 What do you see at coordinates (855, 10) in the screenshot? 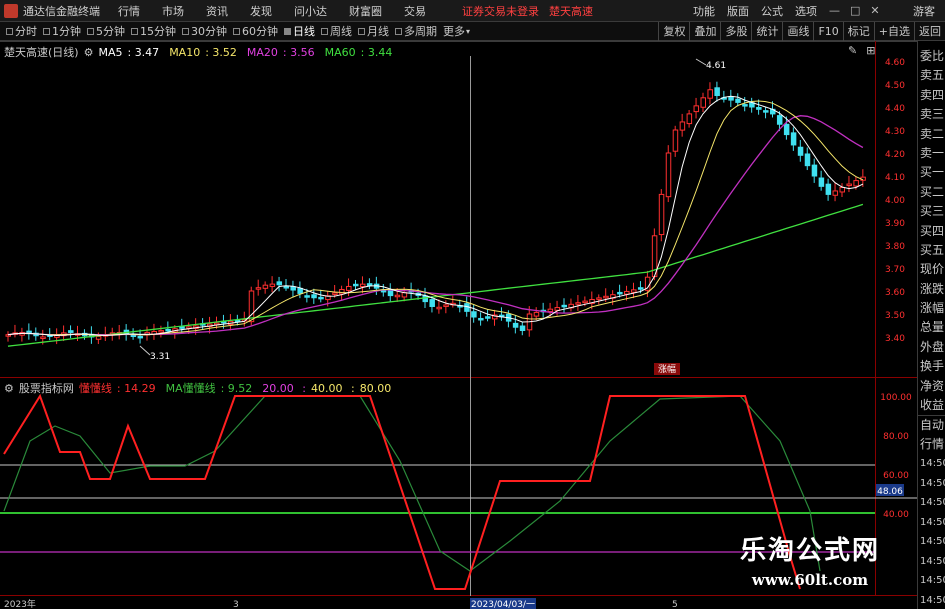
I see `maximize-icon: □` at bounding box center [855, 10].